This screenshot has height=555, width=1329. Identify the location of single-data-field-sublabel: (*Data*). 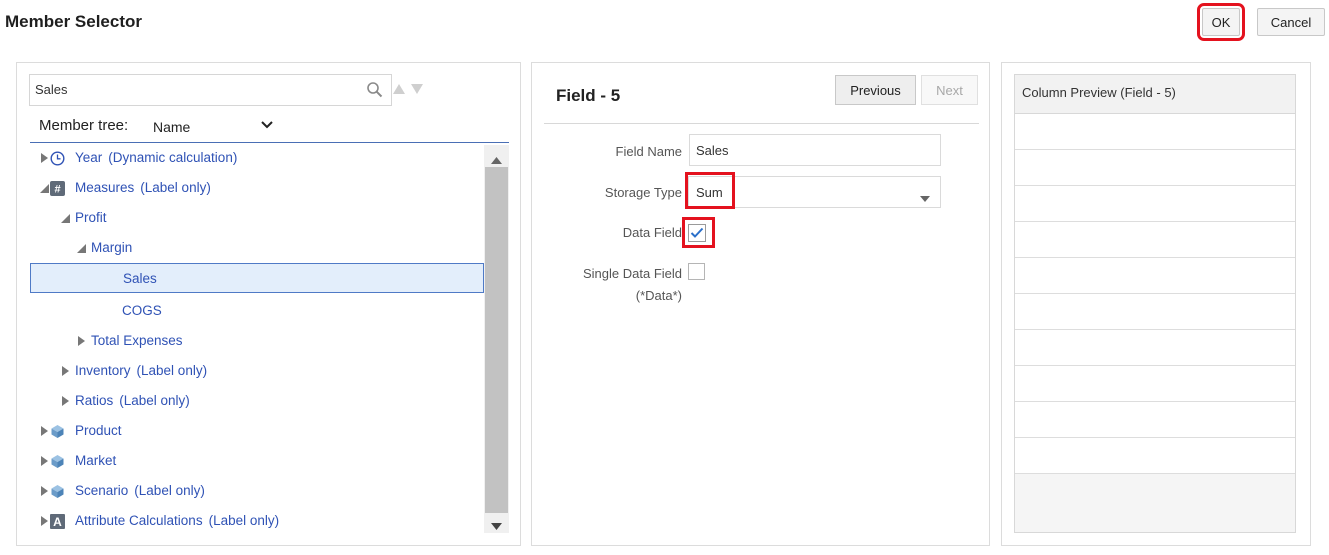
(658, 295).